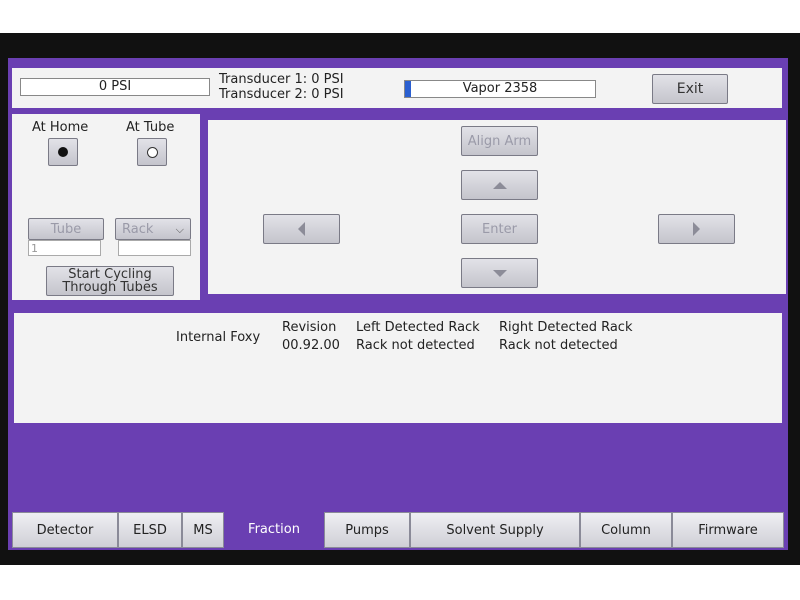  I want to click on move-right-button, so click(696, 229).